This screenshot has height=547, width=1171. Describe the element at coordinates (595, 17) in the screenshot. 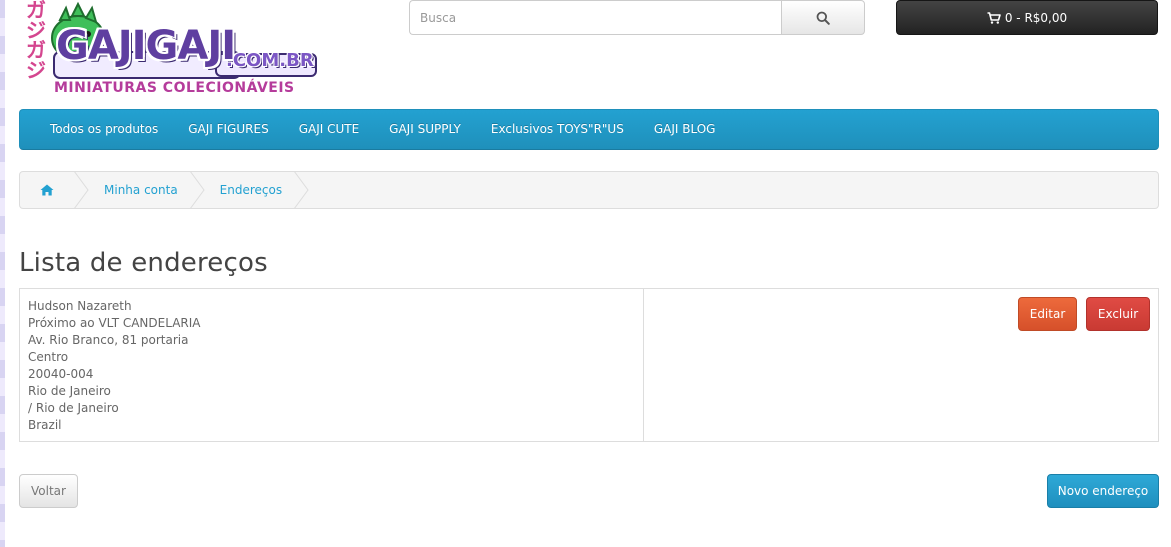

I see `search-input` at that location.